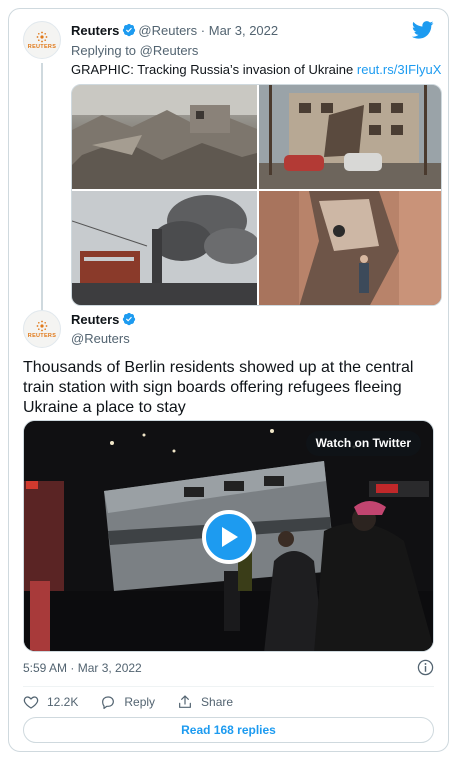 This screenshot has width=457, height=760. What do you see at coordinates (363, 443) in the screenshot?
I see `watch-on-twitter-button: Watch on Twitter` at bounding box center [363, 443].